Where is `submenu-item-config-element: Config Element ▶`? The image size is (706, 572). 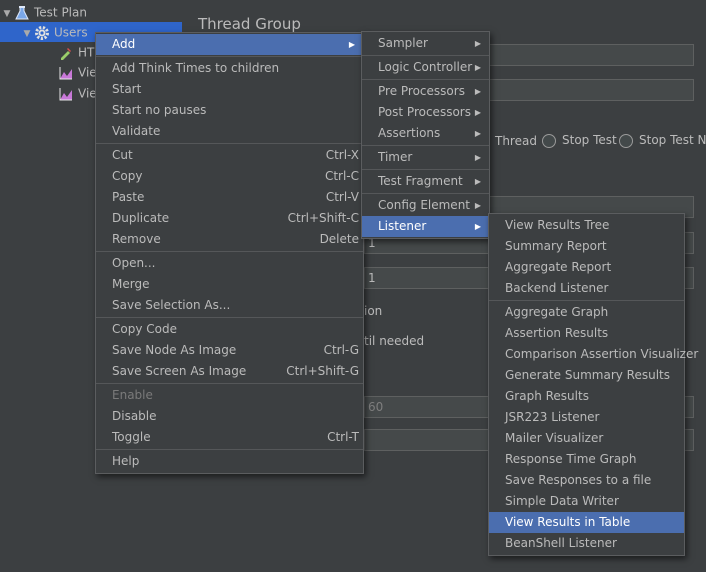 submenu-item-config-element: Config Element ▶ is located at coordinates (425, 205).